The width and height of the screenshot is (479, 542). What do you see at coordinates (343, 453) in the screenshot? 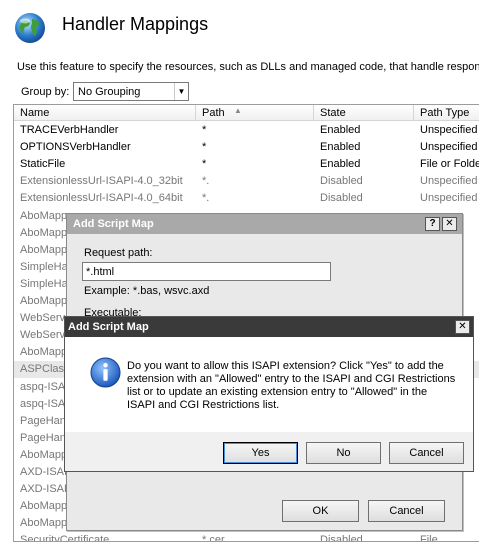
I see `no-button: No` at bounding box center [343, 453].